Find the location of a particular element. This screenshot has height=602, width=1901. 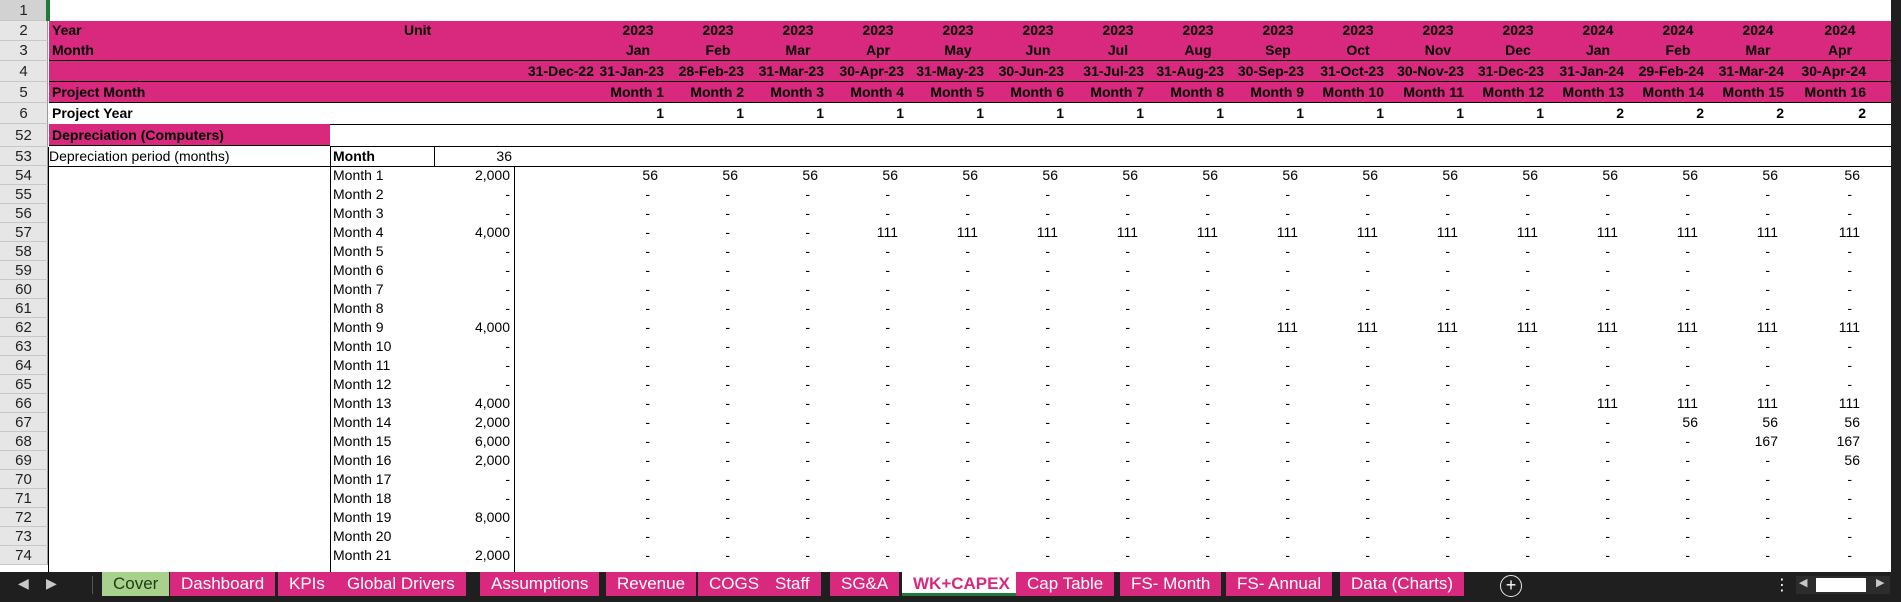

row-header: 64 is located at coordinates (24, 365).